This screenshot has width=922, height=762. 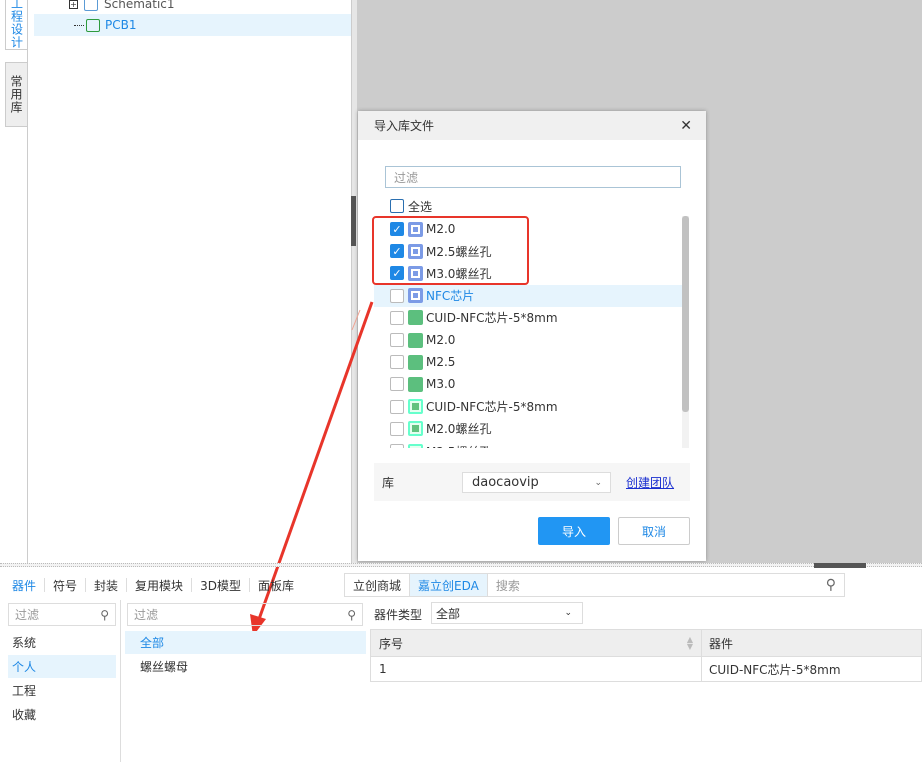 What do you see at coordinates (811, 643) in the screenshot?
I see `column-header-component: 器件` at bounding box center [811, 643].